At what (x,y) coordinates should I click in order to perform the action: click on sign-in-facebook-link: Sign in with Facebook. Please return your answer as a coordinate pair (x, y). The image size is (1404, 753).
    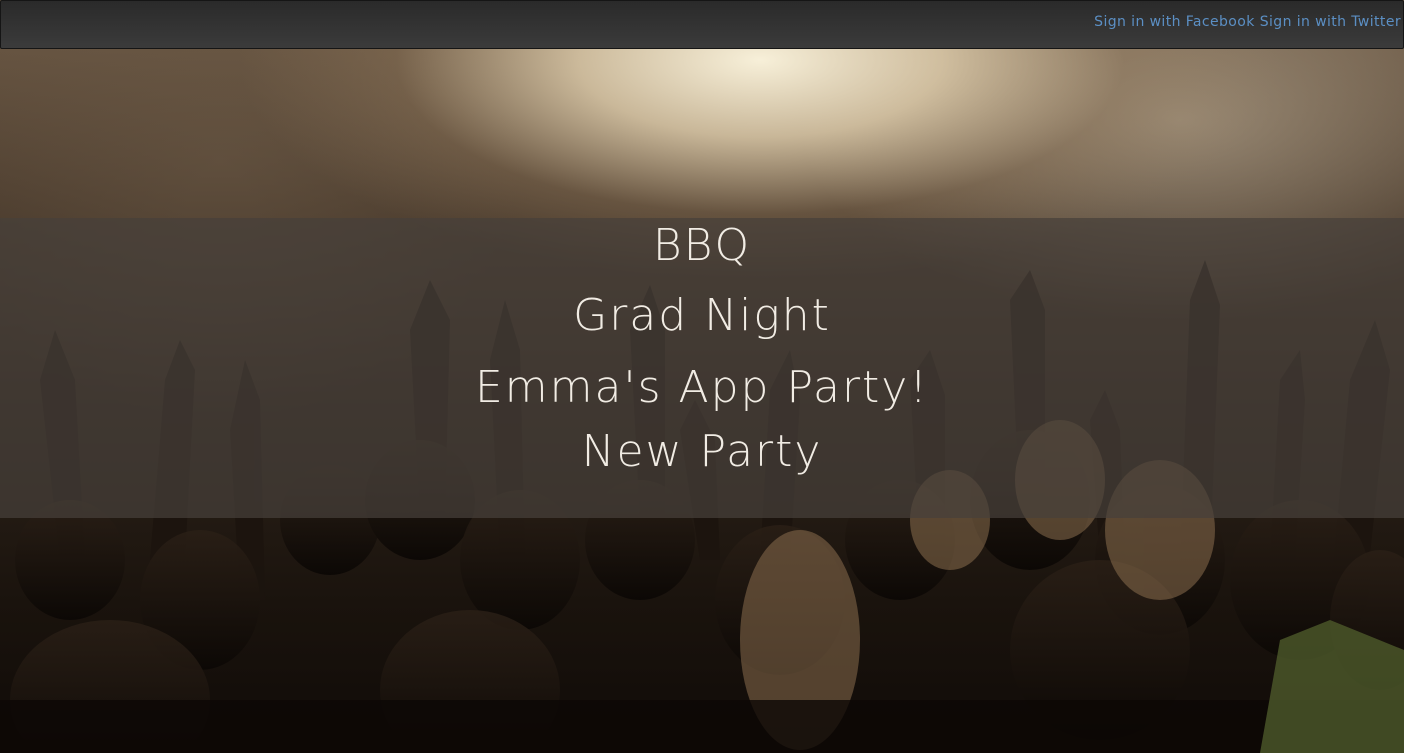
    Looking at the image, I should click on (1174, 22).